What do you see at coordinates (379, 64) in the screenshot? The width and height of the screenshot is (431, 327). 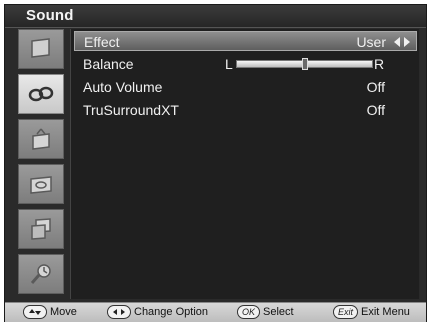 I see `balance-right-label: R` at bounding box center [379, 64].